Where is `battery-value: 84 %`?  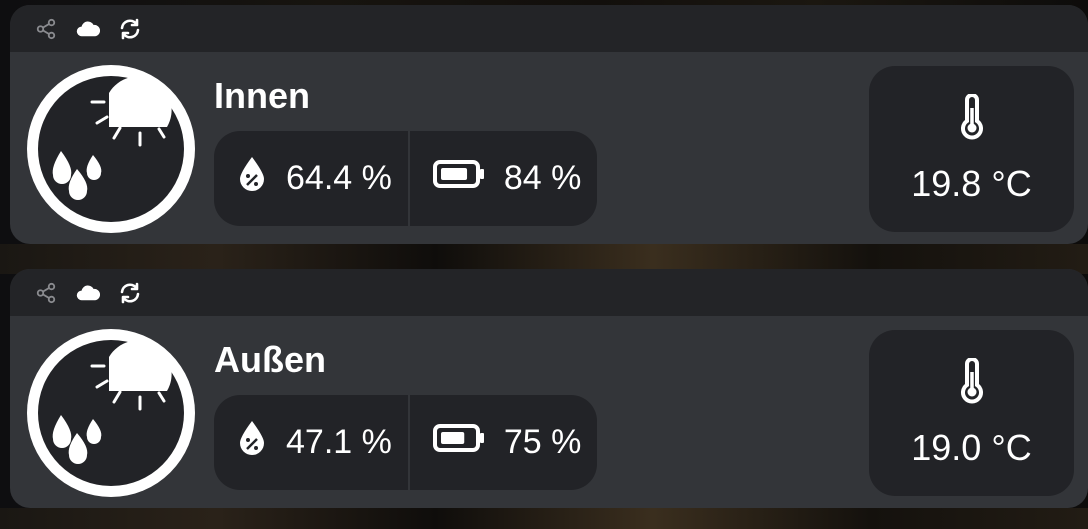 battery-value: 84 % is located at coordinates (542, 178).